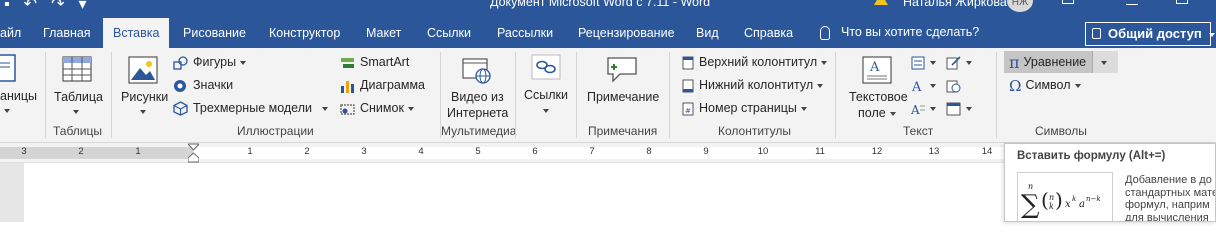 The image size is (1216, 240). I want to click on footer-icon, so click(688, 86).